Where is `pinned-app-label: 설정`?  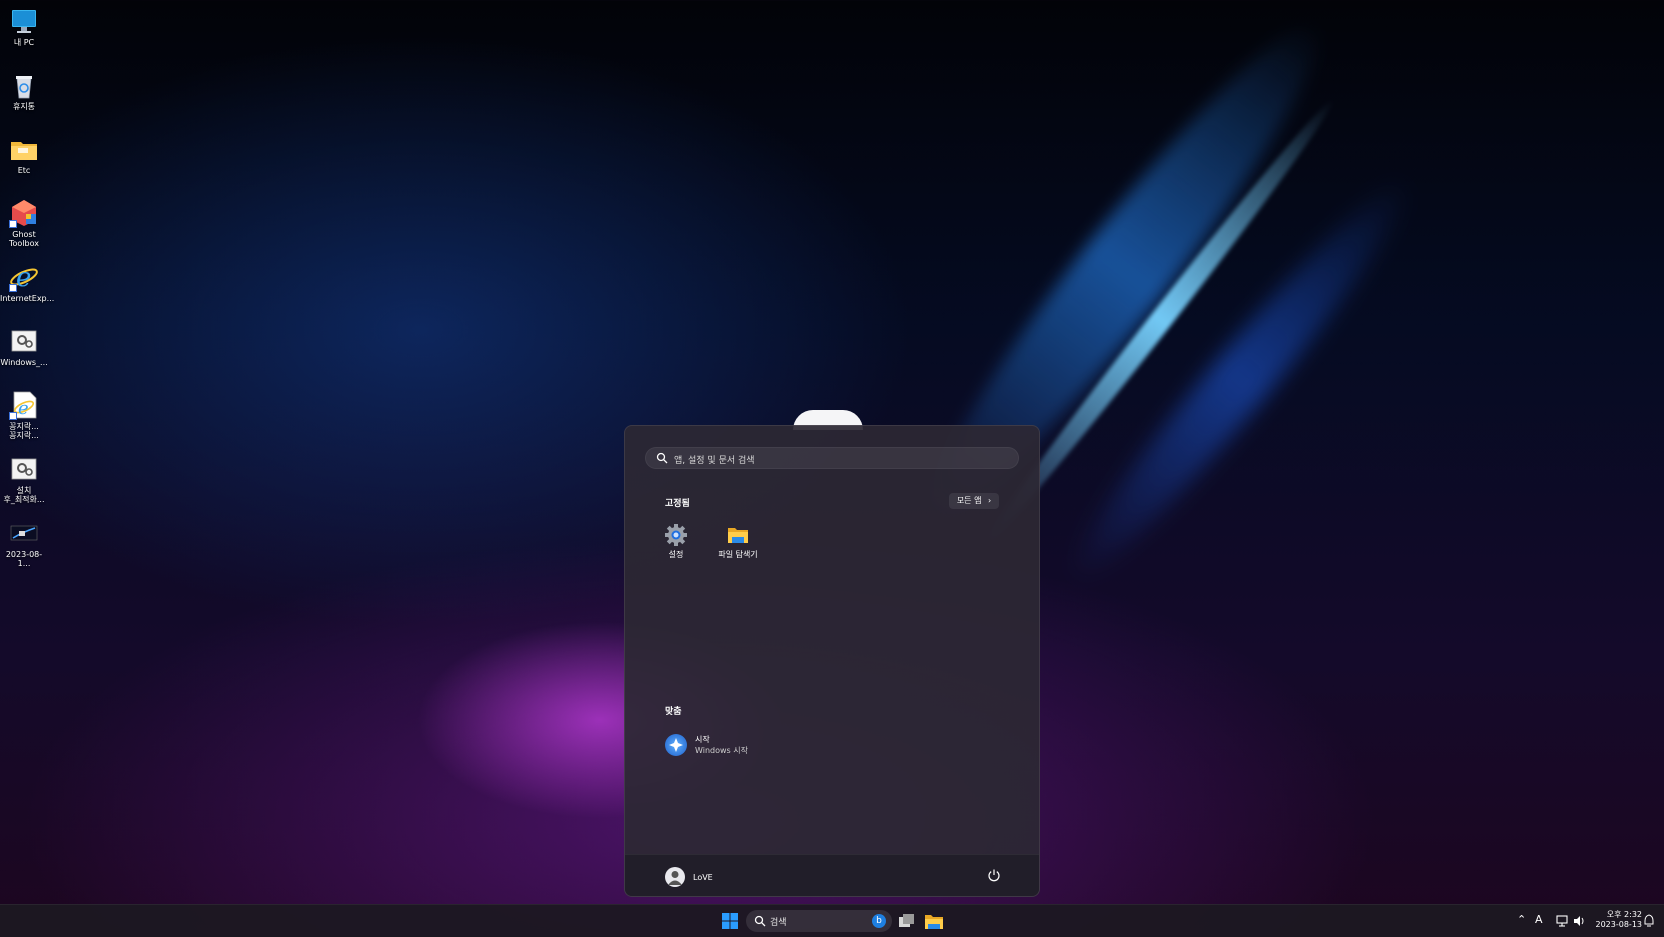
pinned-app-label: 설정 is located at coordinates (676, 554).